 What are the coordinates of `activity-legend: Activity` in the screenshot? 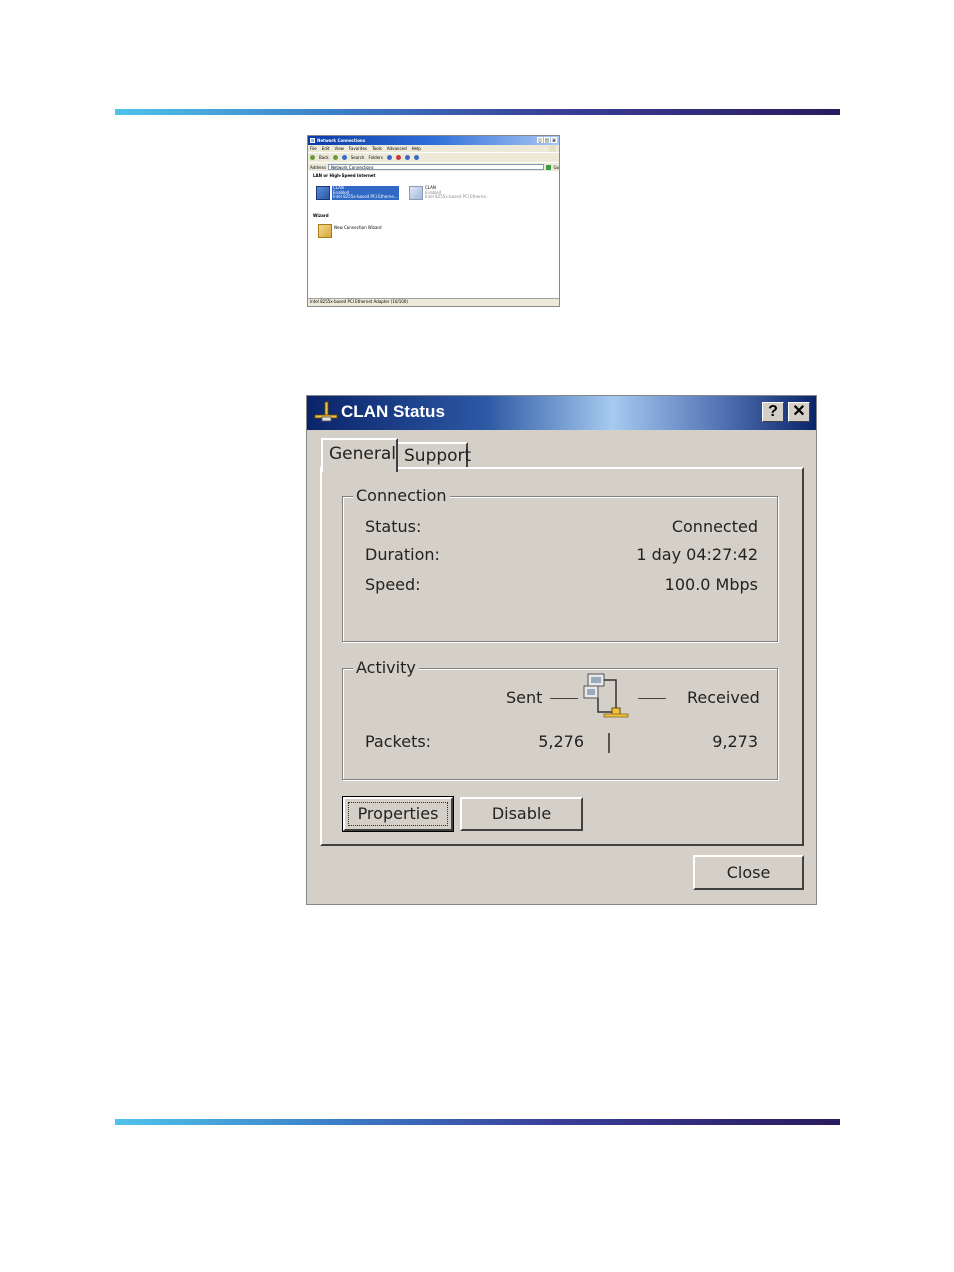 It's located at (386, 667).